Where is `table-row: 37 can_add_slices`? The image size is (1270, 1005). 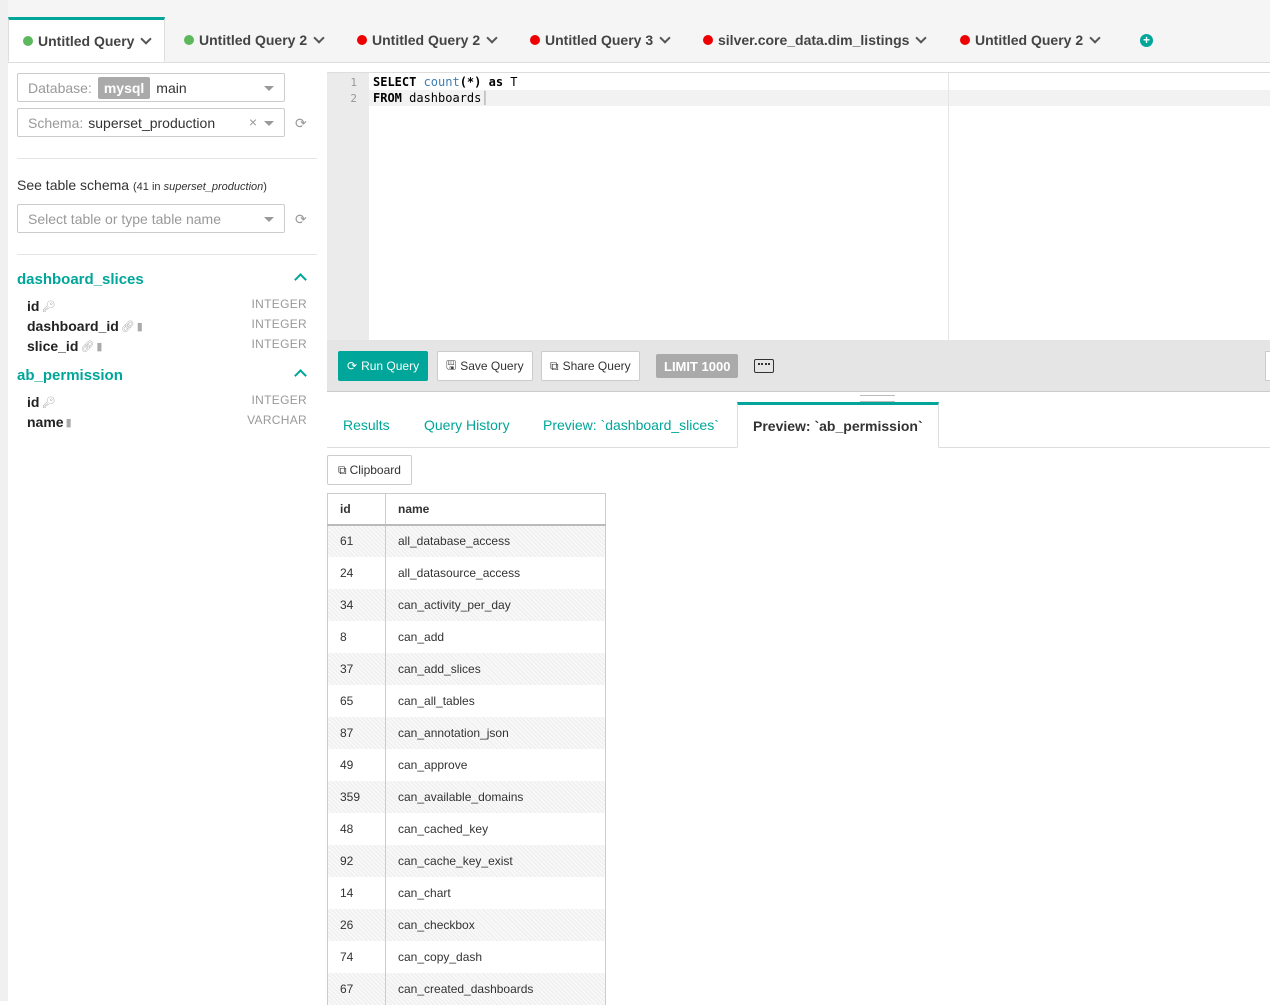 table-row: 37 can_add_slices is located at coordinates (466, 668).